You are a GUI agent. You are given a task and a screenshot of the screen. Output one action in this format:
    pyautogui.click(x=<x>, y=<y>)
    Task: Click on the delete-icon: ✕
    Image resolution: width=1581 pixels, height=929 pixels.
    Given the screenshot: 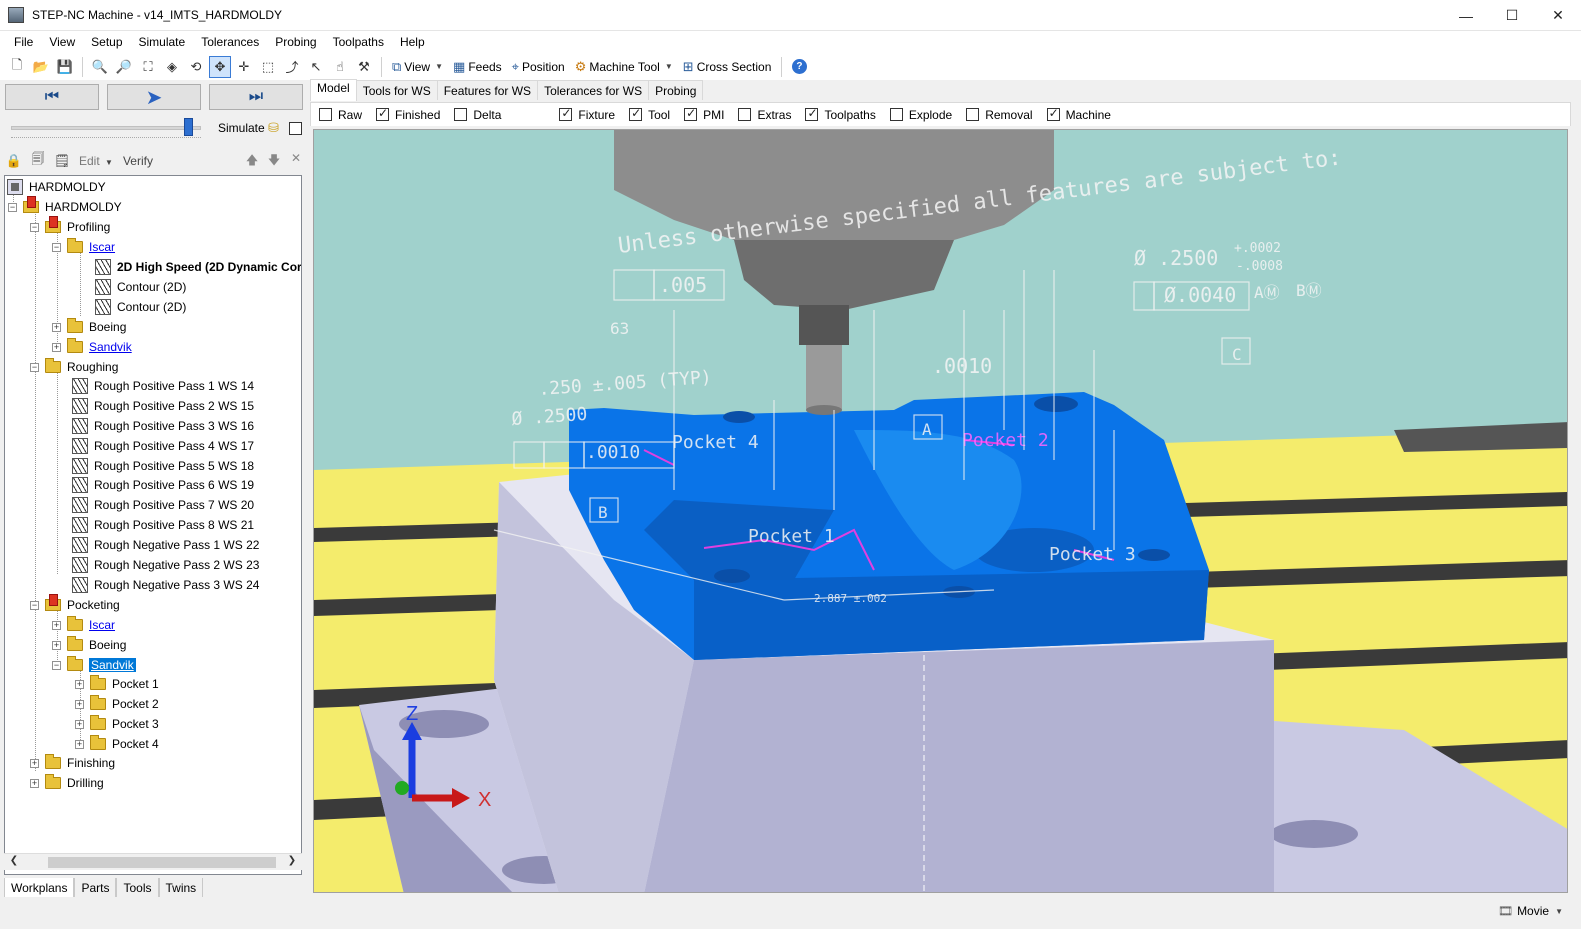 What is the action you would take?
    pyautogui.click(x=296, y=161)
    